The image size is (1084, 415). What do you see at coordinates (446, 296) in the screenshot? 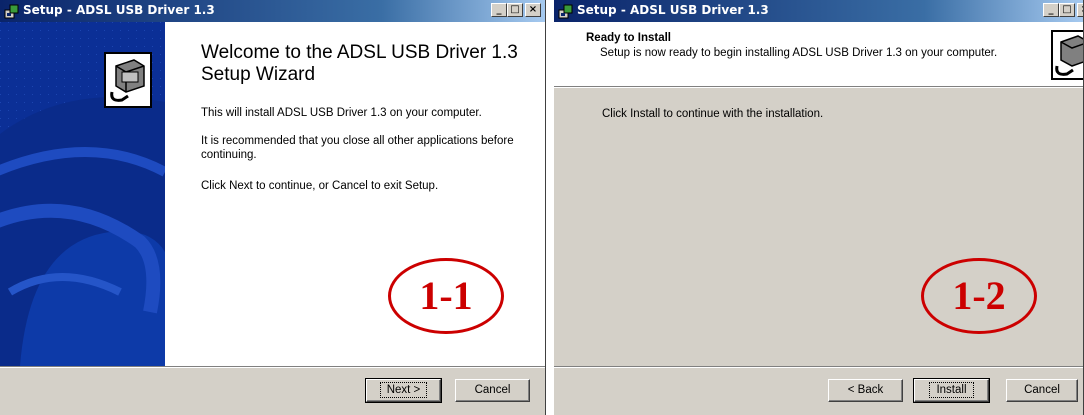
I see `annotation-label: 1-1` at bounding box center [446, 296].